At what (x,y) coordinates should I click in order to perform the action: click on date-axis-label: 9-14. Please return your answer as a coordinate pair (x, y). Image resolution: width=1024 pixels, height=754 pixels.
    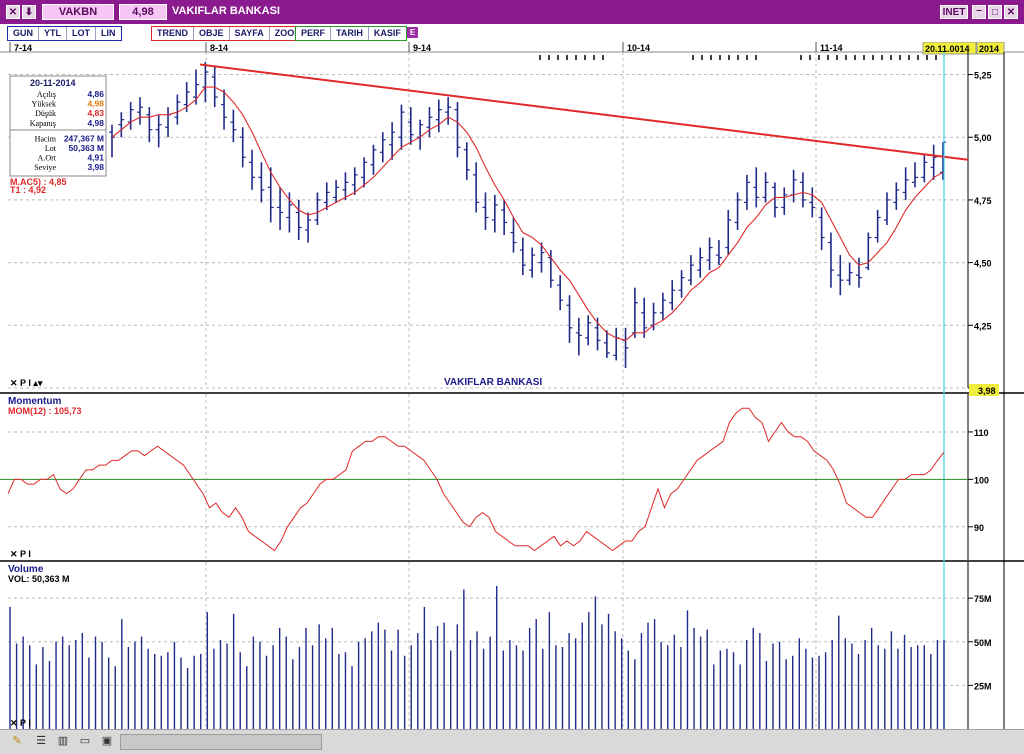
    Looking at the image, I should click on (422, 48).